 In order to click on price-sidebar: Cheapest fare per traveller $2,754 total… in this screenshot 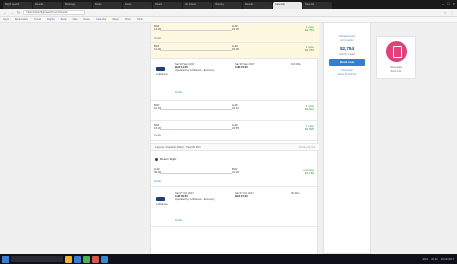, I will do `click(347, 138)`.